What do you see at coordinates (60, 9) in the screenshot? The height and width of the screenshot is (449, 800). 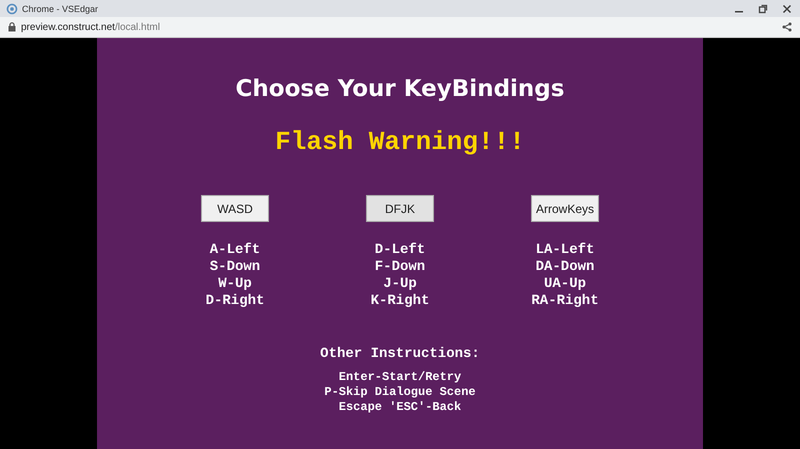 I see `window-title: Chrome - VSEdgar` at bounding box center [60, 9].